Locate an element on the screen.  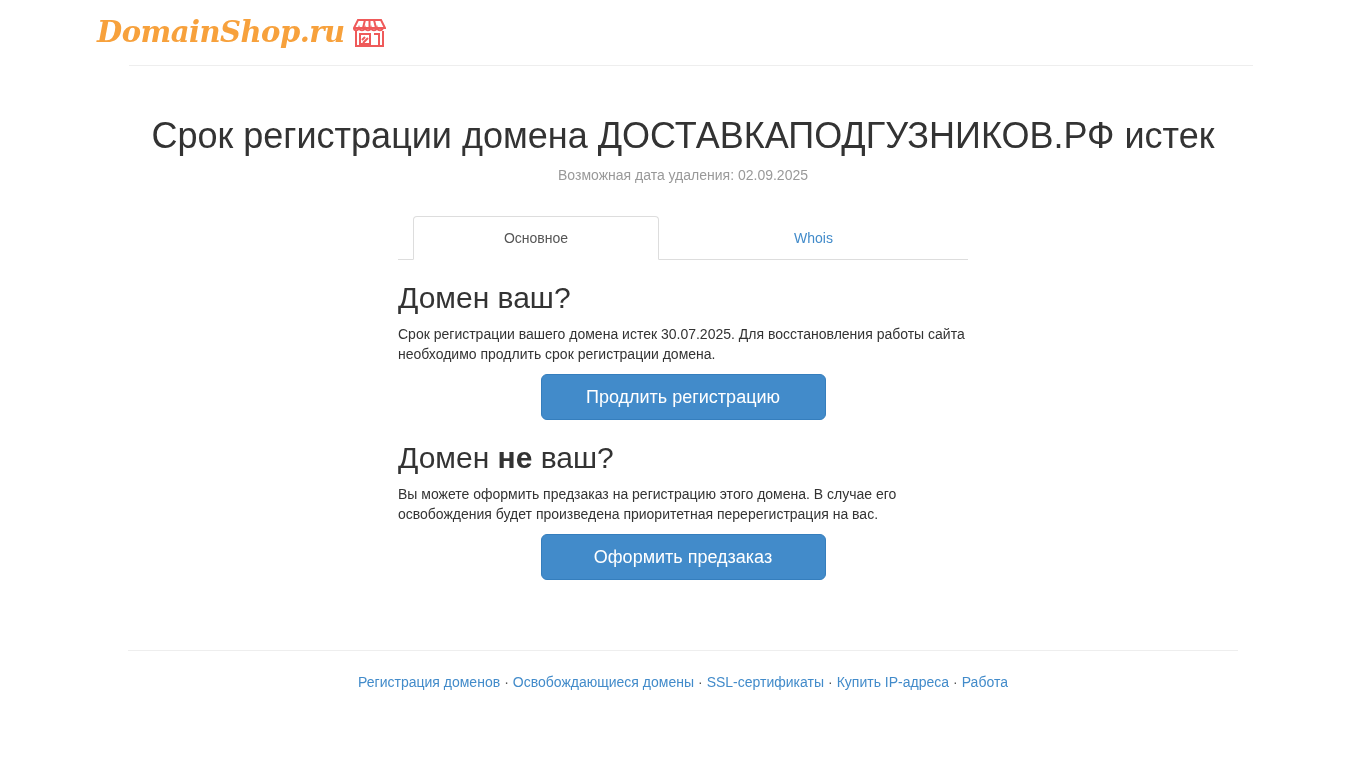
section-heading: Домен не ваш? is located at coordinates (506, 458).